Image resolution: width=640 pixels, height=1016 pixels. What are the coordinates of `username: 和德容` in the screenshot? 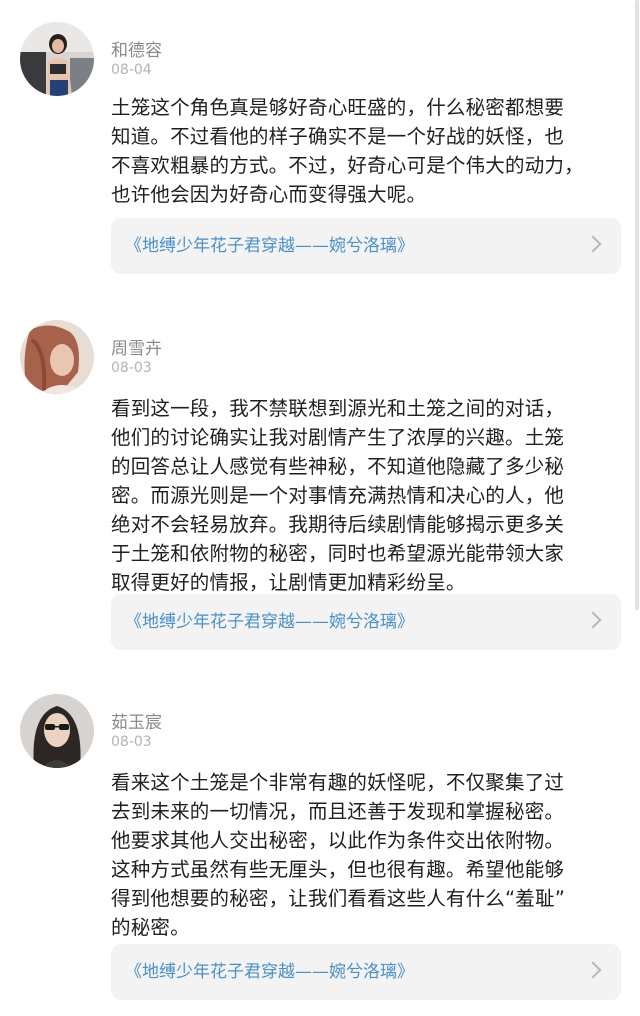 It's located at (136, 48).